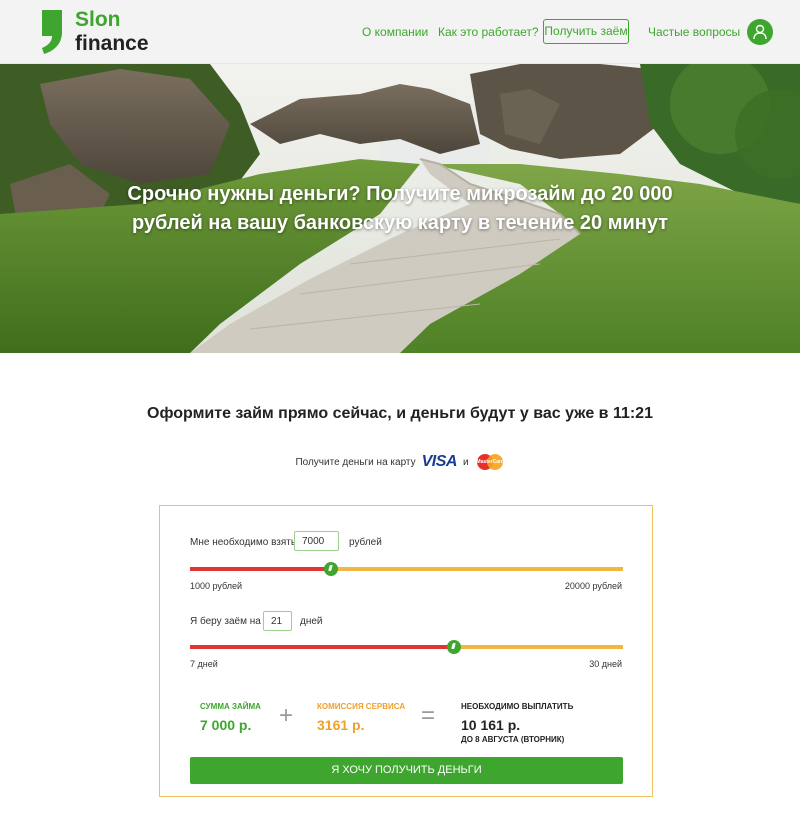 The height and width of the screenshot is (837, 800). Describe the element at coordinates (277, 621) in the screenshot. I see `term-input` at that location.